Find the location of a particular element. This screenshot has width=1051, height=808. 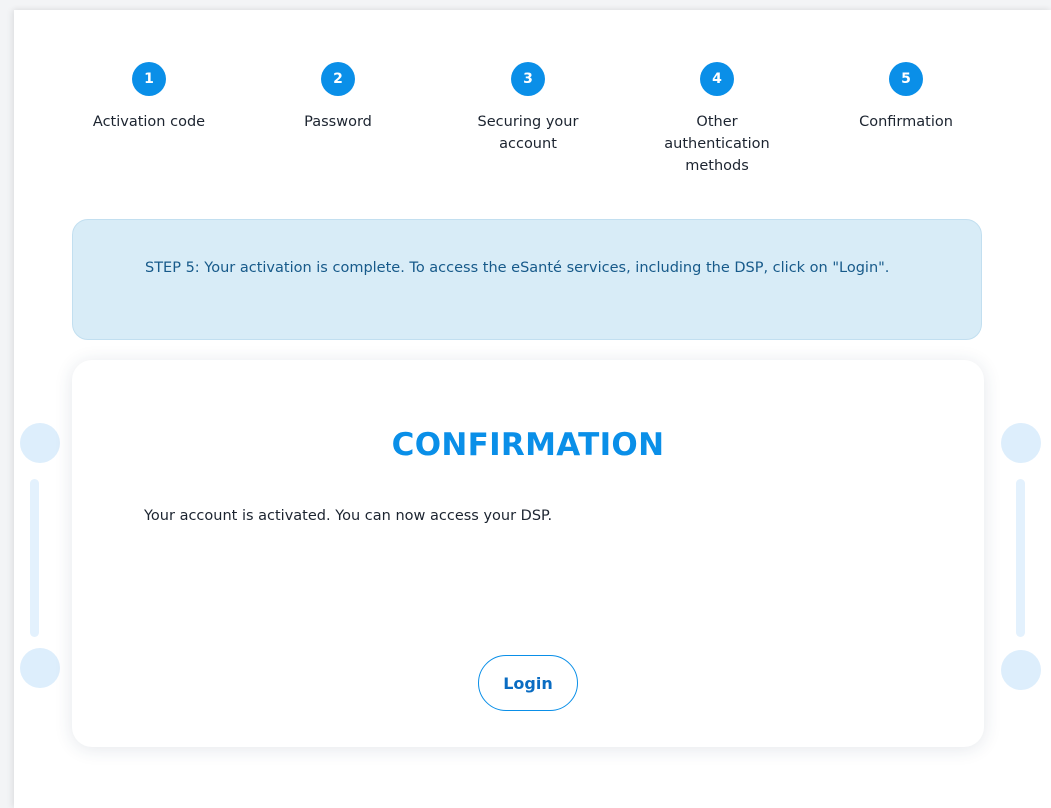

step-label: Password is located at coordinates (338, 122).